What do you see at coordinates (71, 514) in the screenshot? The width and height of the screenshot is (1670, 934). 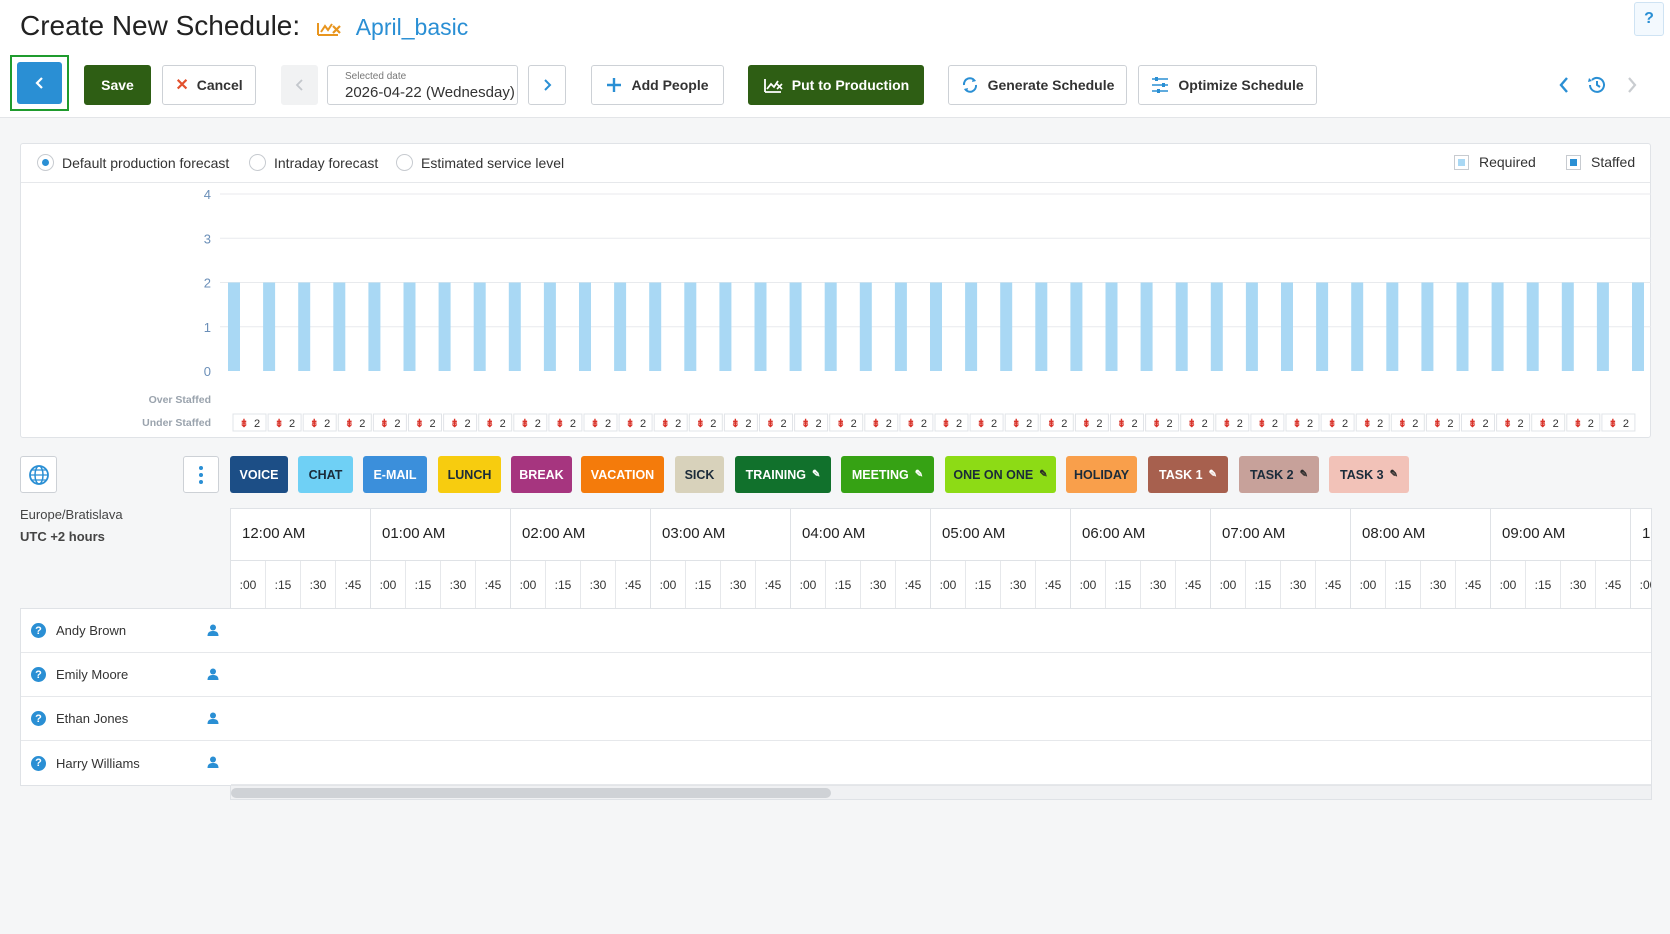 I see `timezone-name: Europe/Bratislava` at bounding box center [71, 514].